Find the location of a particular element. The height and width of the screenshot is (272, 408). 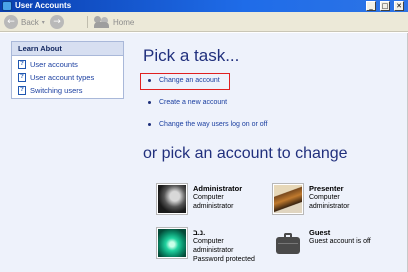

learn-item-user-account-types: ? User account types is located at coordinates (56, 77).